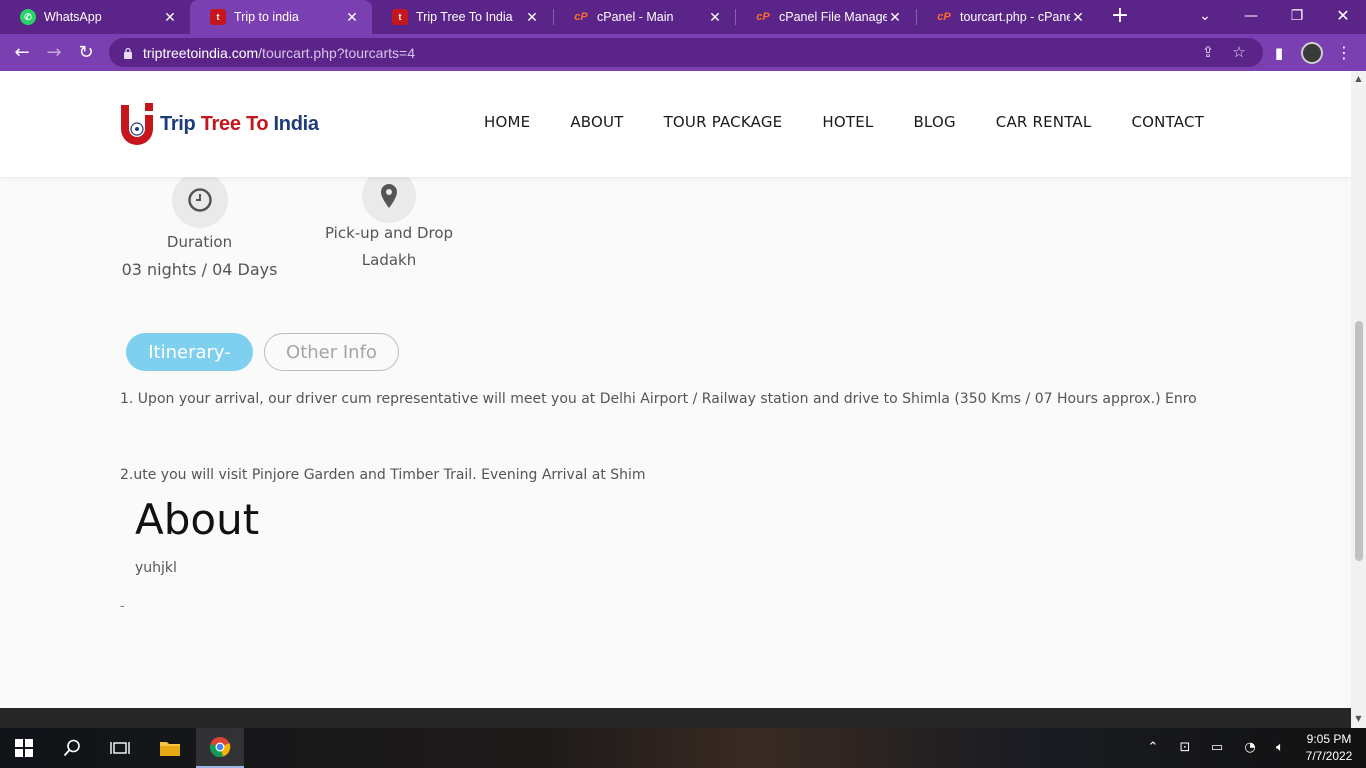  I want to click on volume-icon: 🔈︎, so click(1280, 748).